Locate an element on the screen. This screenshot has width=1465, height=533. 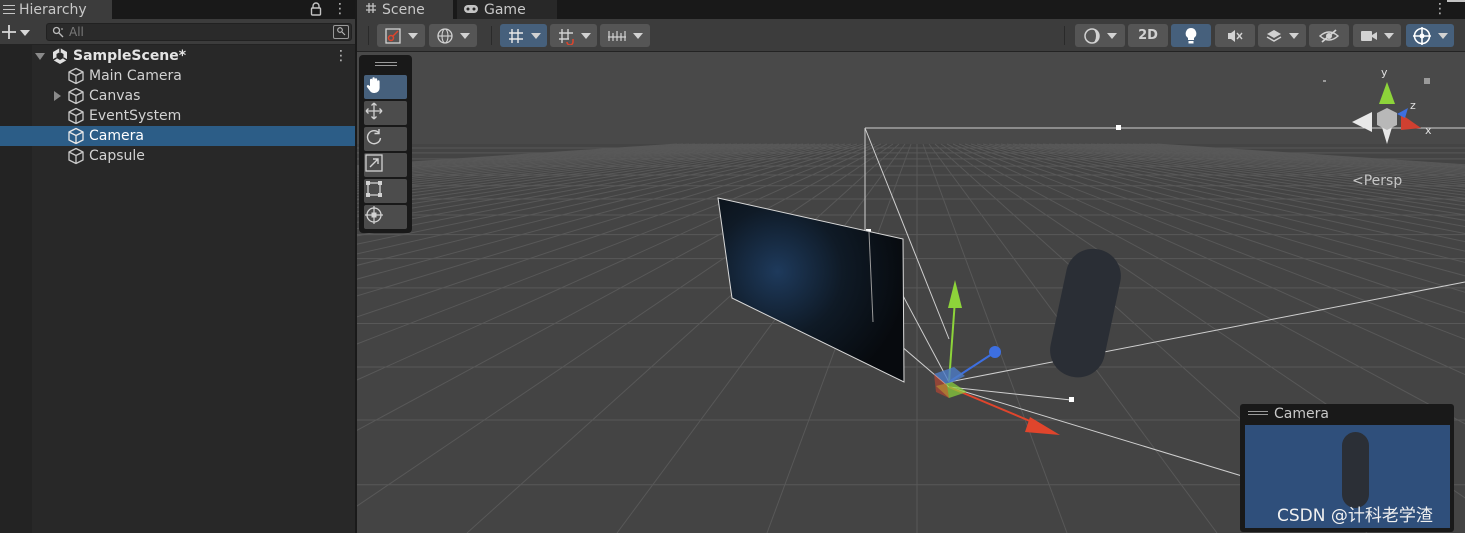
layers-icon is located at coordinates (1274, 35).